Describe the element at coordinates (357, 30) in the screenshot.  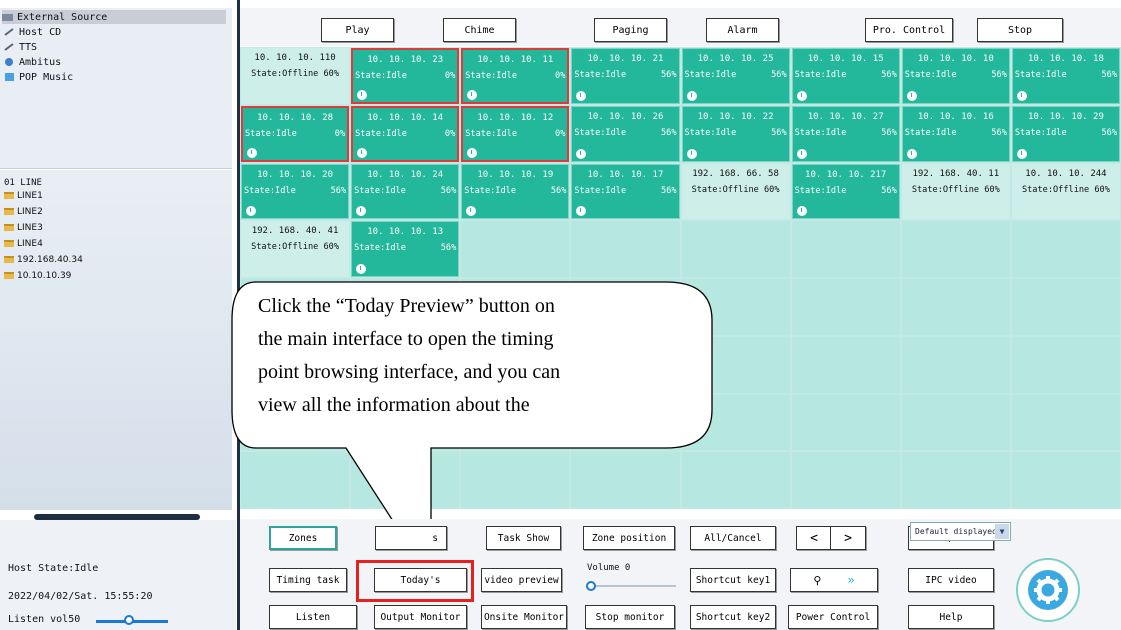
I see `play-button: Play` at that location.